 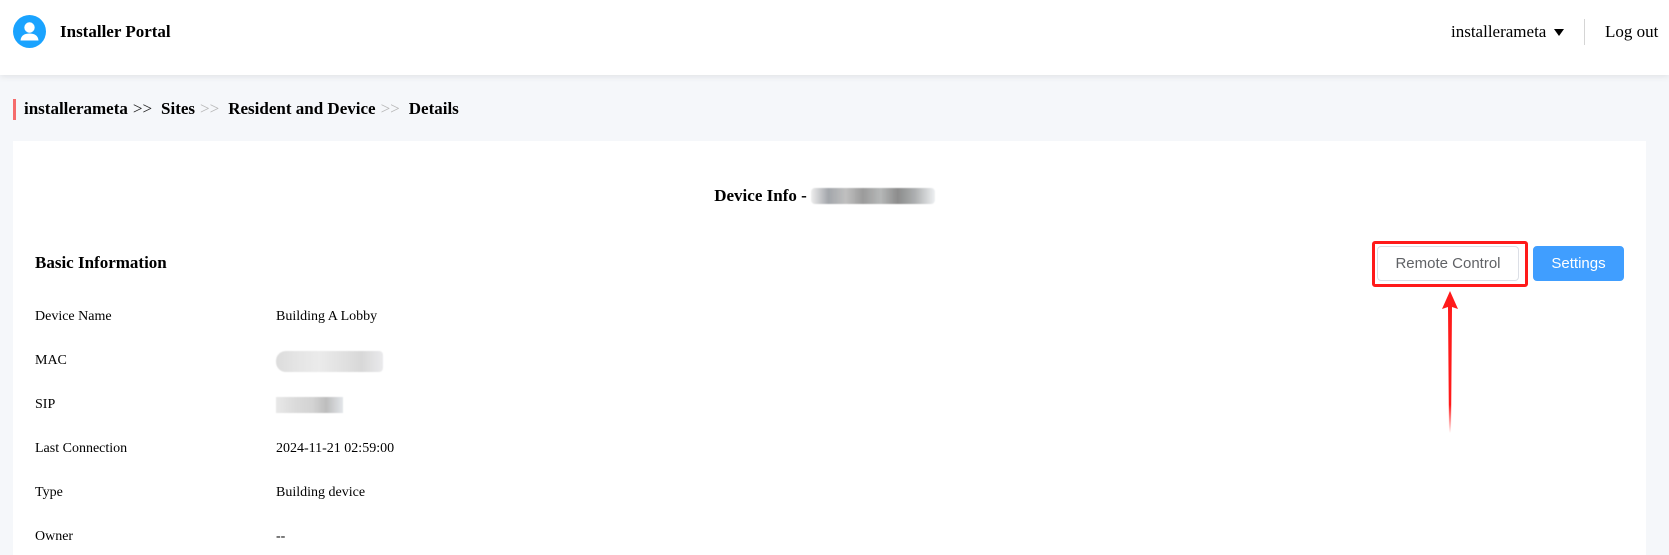 What do you see at coordinates (54, 536) in the screenshot?
I see `info-label: Owner` at bounding box center [54, 536].